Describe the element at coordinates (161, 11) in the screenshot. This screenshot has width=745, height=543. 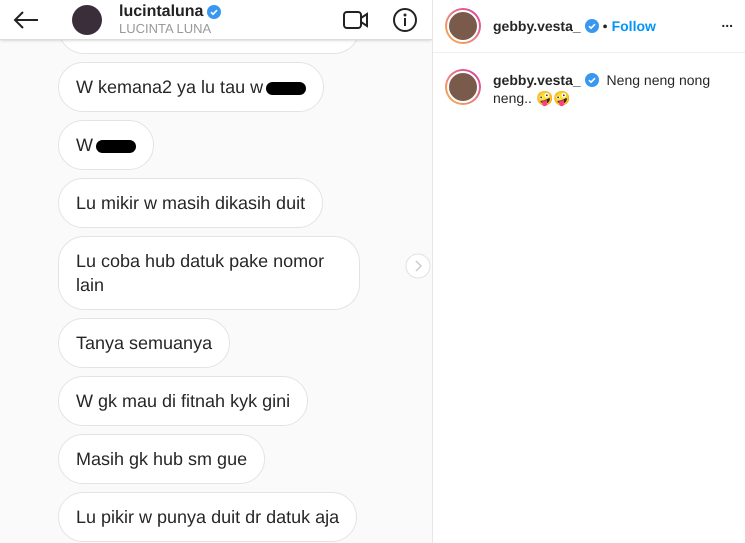
I see `chat-username: lucintaluna` at that location.